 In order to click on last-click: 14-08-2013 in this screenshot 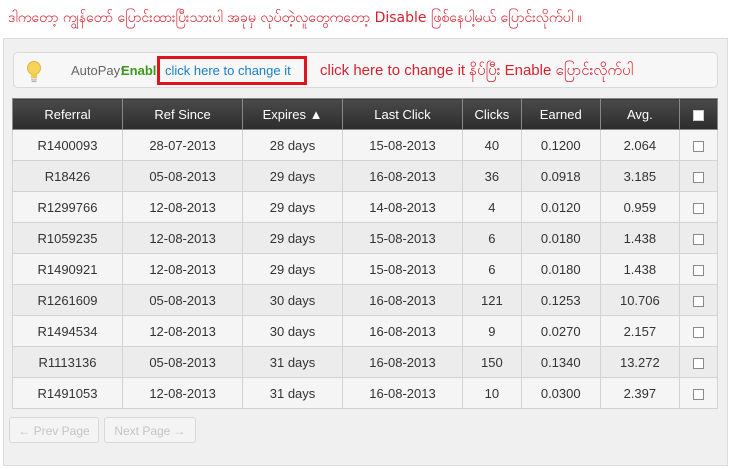, I will do `click(402, 207)`.